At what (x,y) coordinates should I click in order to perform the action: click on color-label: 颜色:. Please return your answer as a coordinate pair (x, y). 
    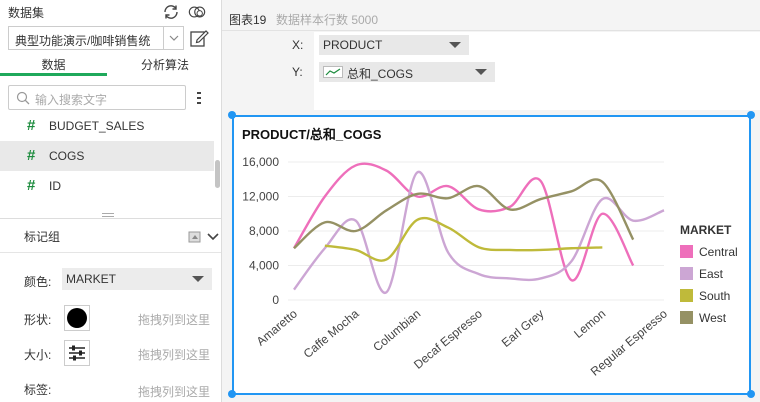
    Looking at the image, I should click on (38, 282).